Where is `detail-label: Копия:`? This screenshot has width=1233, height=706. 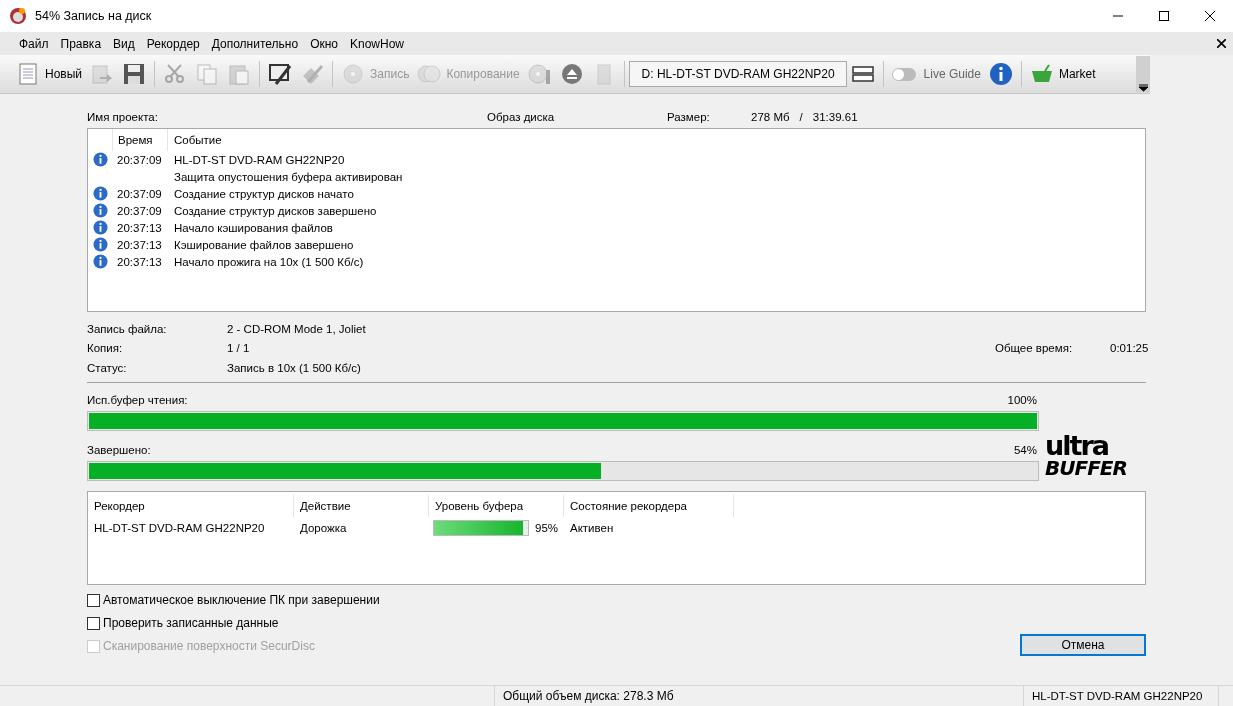 detail-label: Копия: is located at coordinates (105, 348).